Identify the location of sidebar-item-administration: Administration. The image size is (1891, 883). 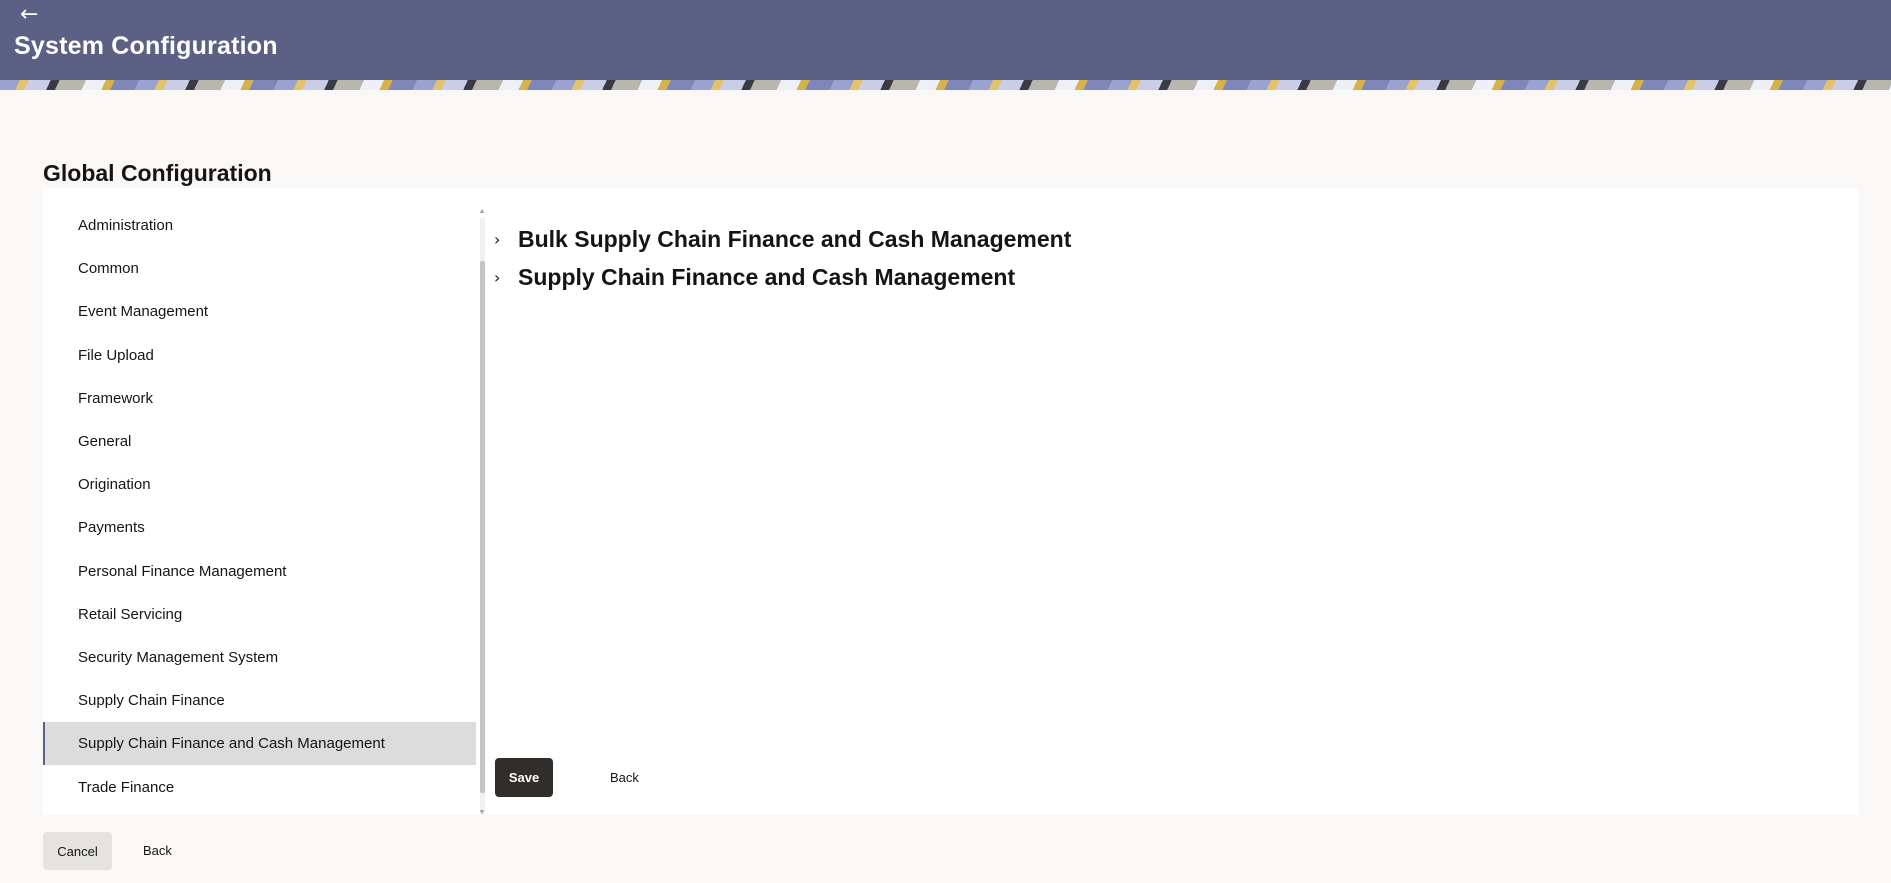
(259, 225).